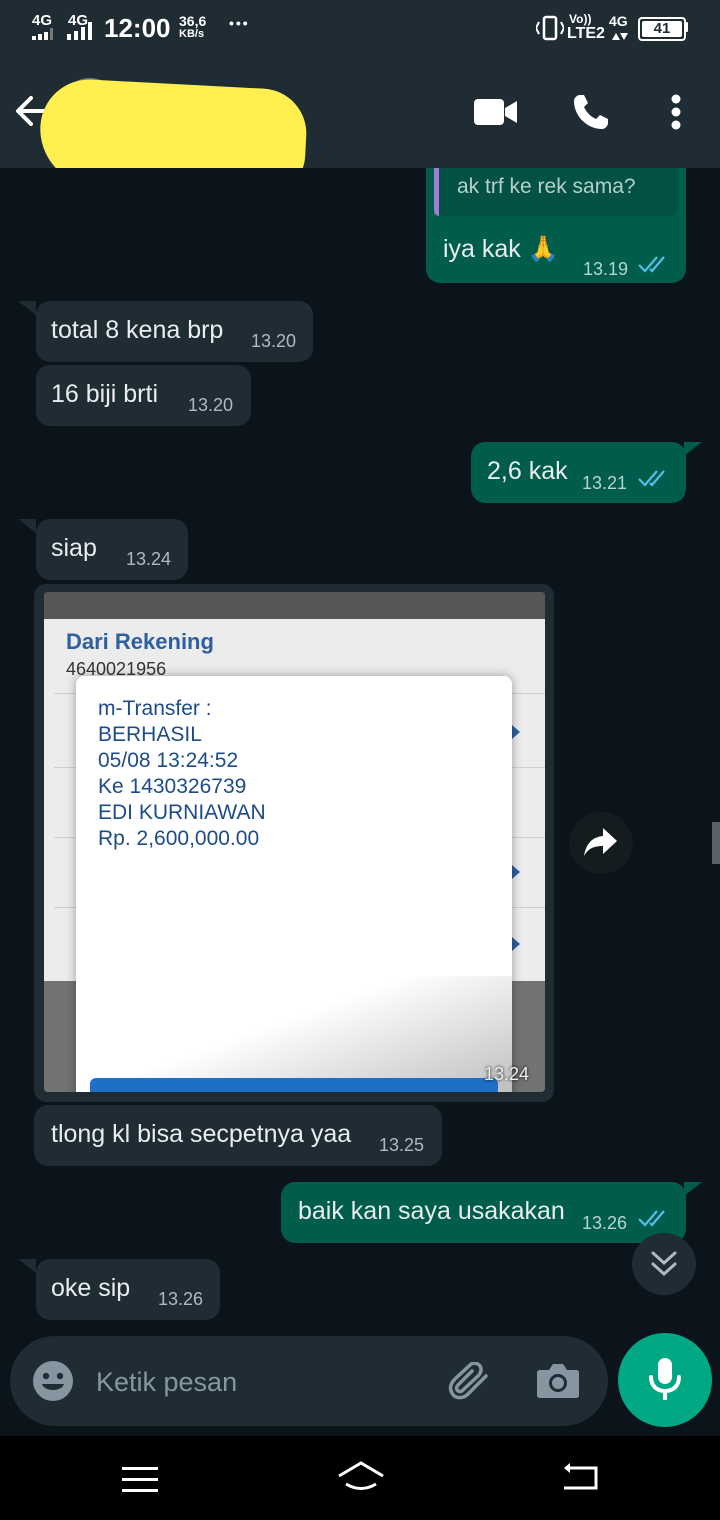  I want to click on message-bubble-outgoing: baik kan saya usakakan 13.26, so click(483, 1212).